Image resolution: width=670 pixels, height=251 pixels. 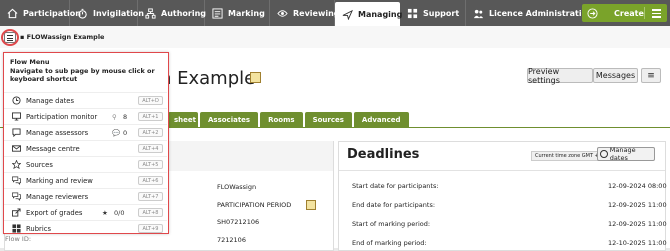 I want to click on shortcut-badge: ALT+8, so click(x=150, y=212).